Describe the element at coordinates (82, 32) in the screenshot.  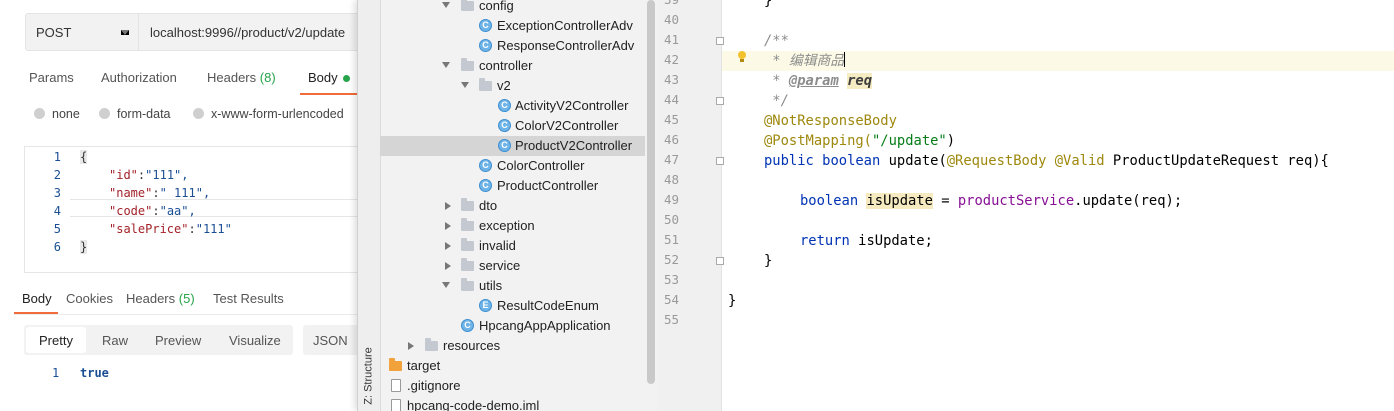
I see `method-select: POST` at that location.